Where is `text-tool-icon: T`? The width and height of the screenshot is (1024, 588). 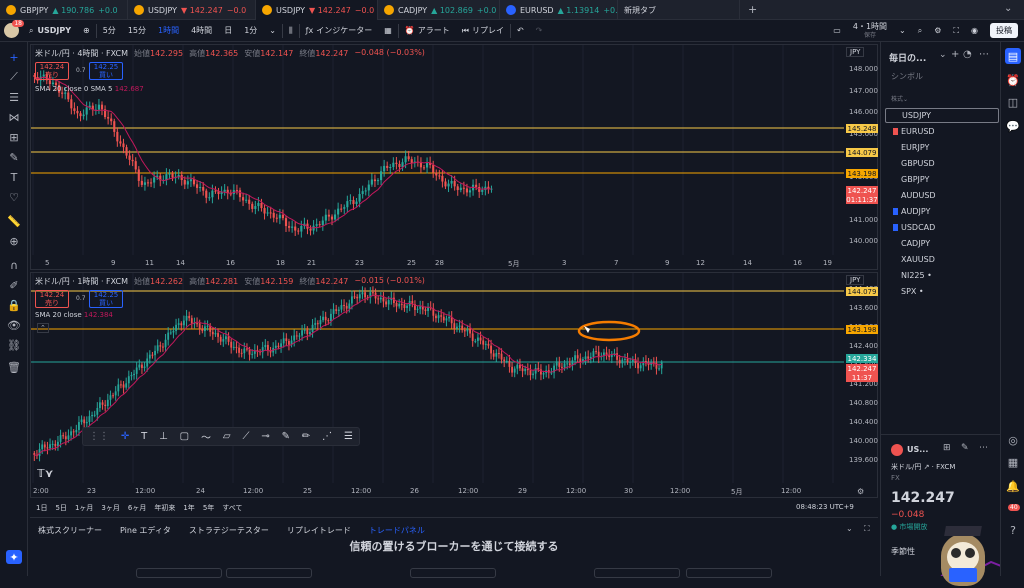
text-tool-icon: T is located at coordinates (144, 436).